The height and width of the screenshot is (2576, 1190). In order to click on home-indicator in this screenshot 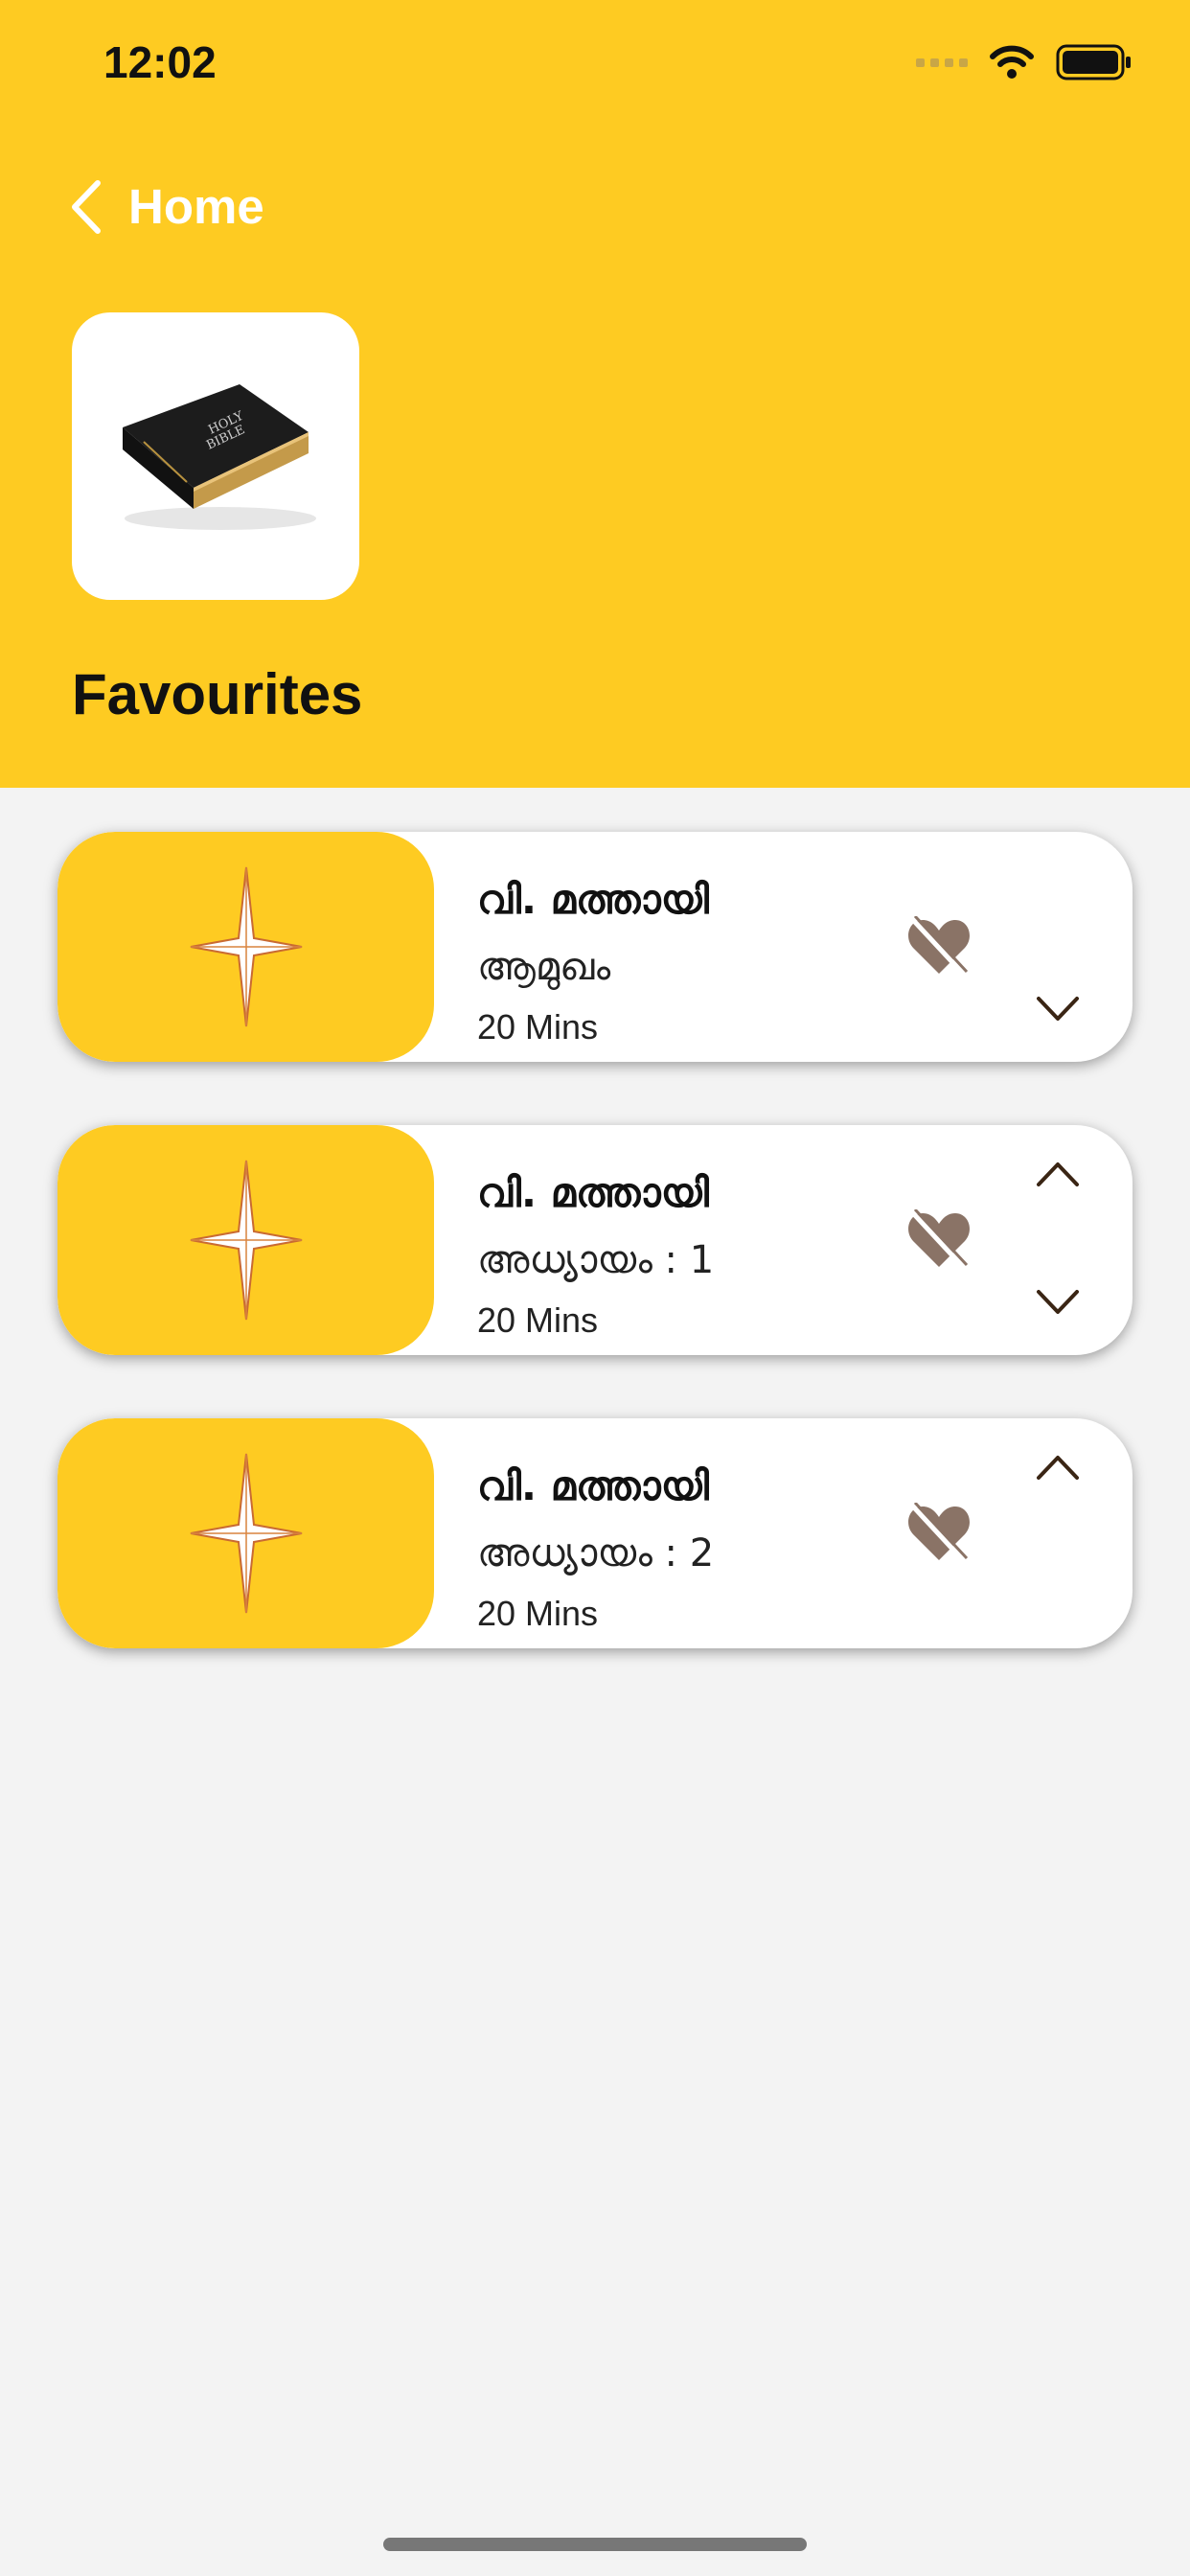, I will do `click(595, 2544)`.